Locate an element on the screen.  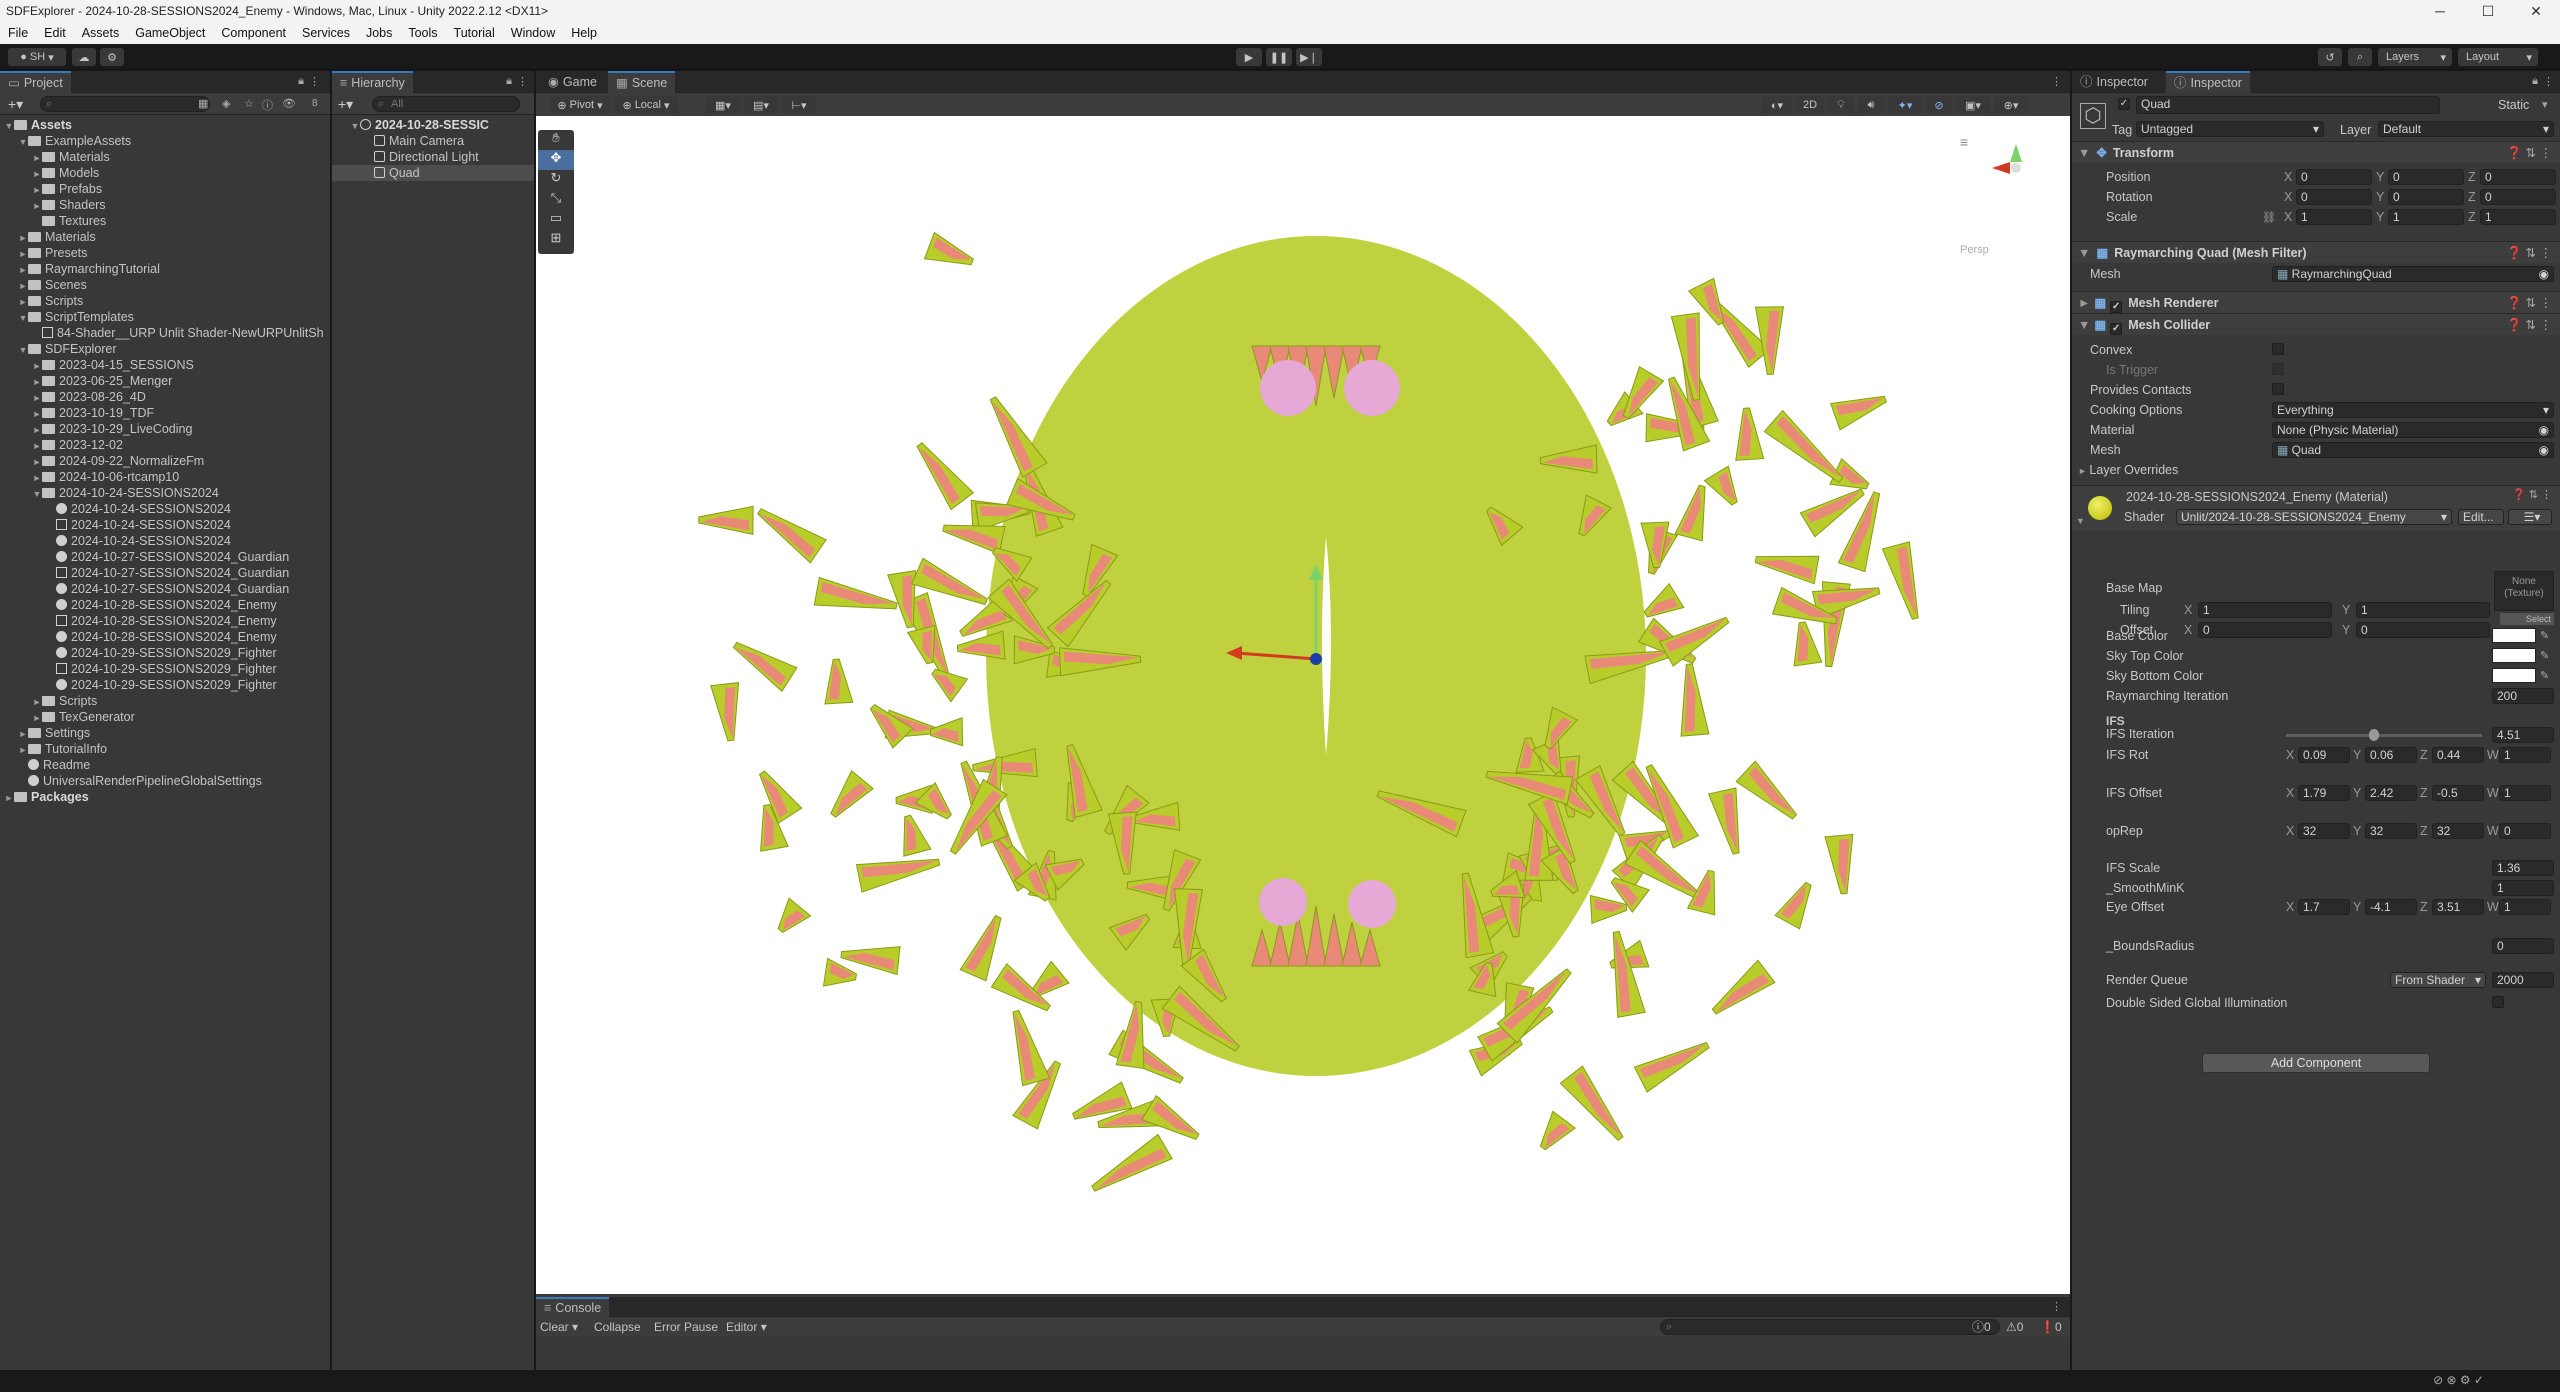
op-rep-x-field: 32 is located at coordinates (2324, 831).